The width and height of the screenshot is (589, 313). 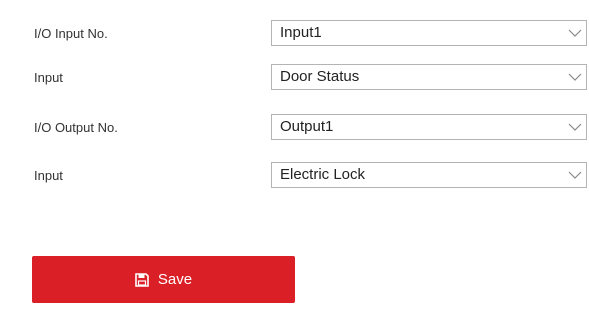 I want to click on io-output-no-select: Output1, so click(x=429, y=127).